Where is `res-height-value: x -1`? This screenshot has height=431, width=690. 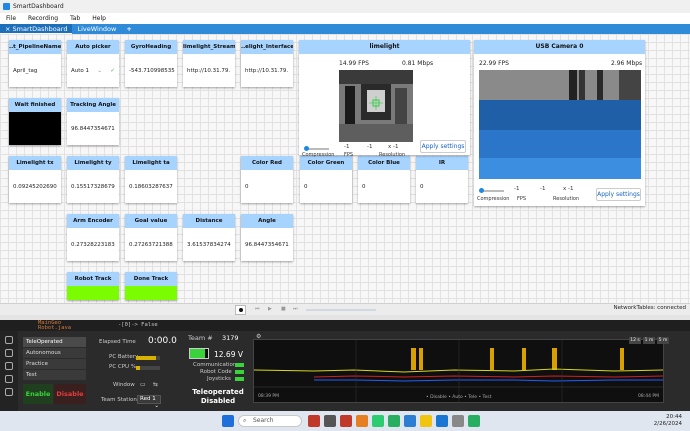 res-height-value: x -1 is located at coordinates (393, 147).